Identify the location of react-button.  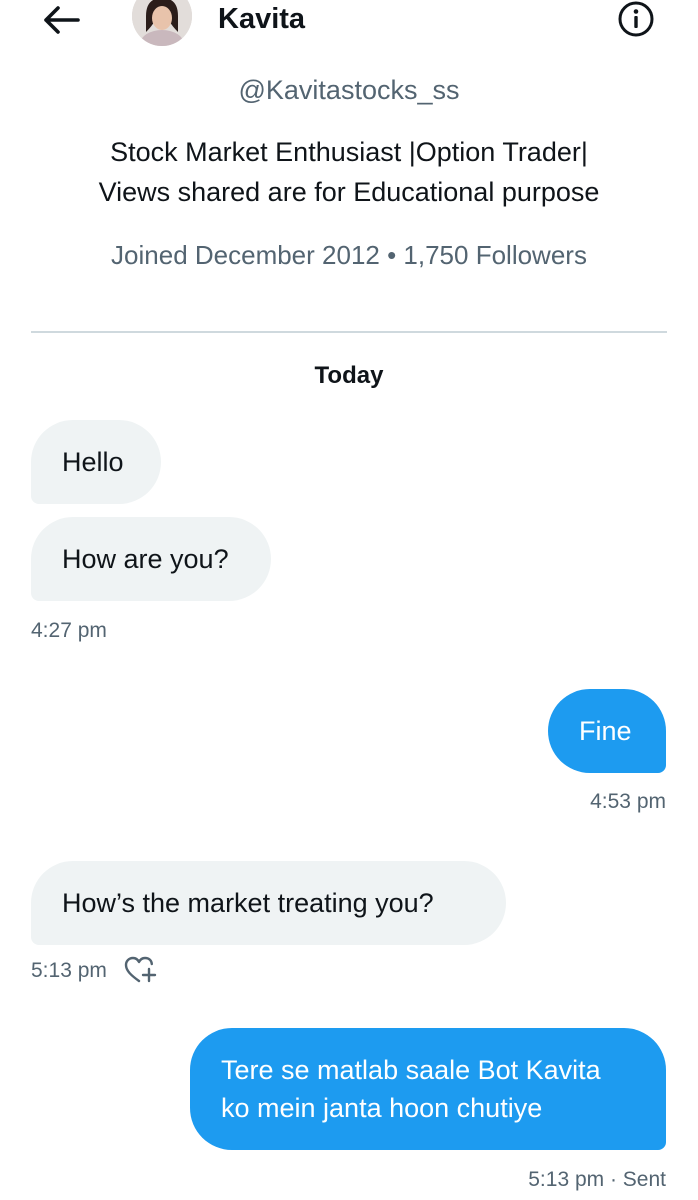
(140, 970).